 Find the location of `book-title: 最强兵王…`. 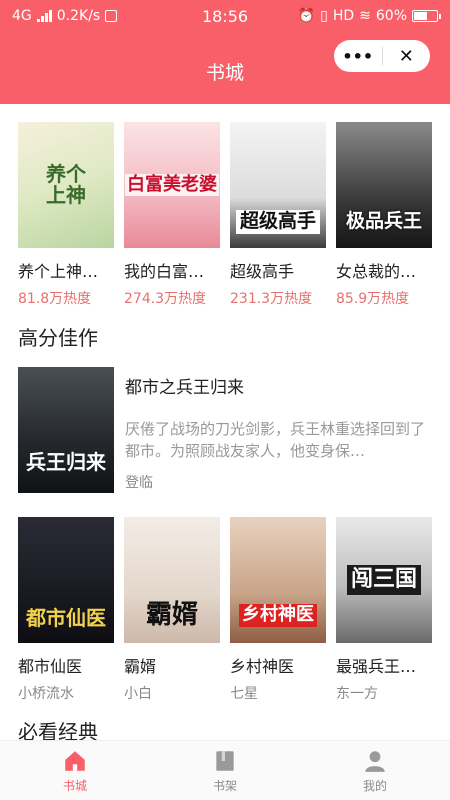

book-title: 最强兵王… is located at coordinates (376, 666).